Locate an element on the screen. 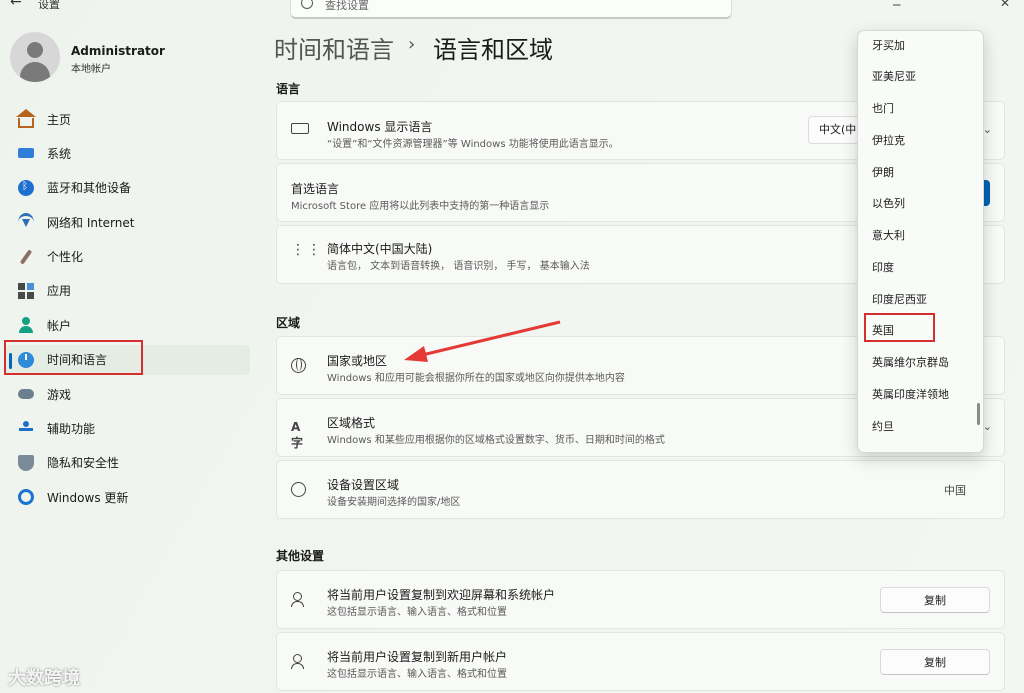  account-icon is located at coordinates (26, 325).